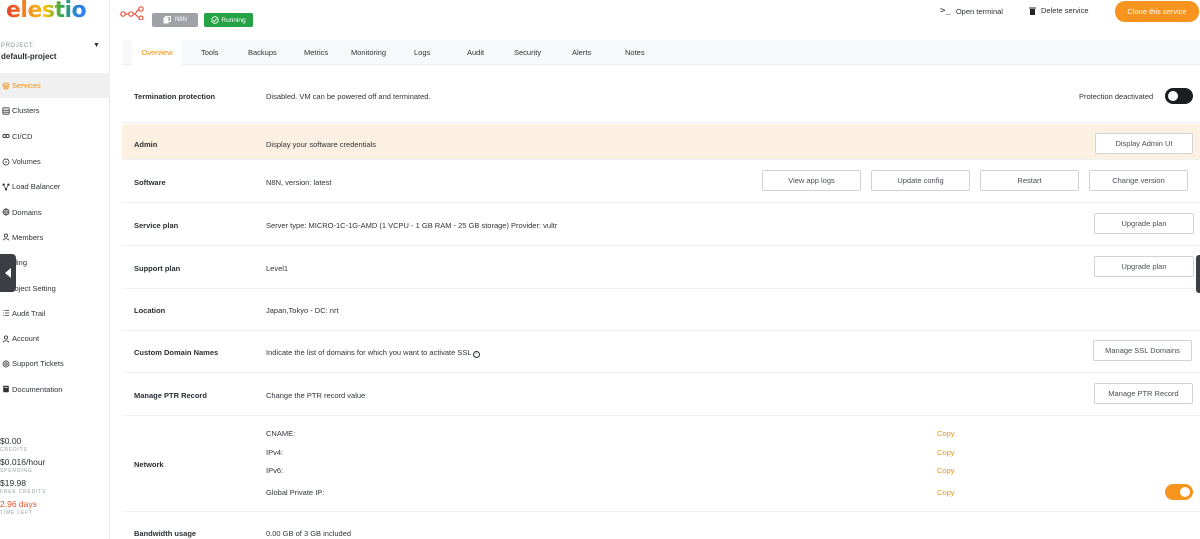 The image size is (1200, 539). What do you see at coordinates (34, 288) in the screenshot?
I see `sidebar-item-label: roject Setting` at bounding box center [34, 288].